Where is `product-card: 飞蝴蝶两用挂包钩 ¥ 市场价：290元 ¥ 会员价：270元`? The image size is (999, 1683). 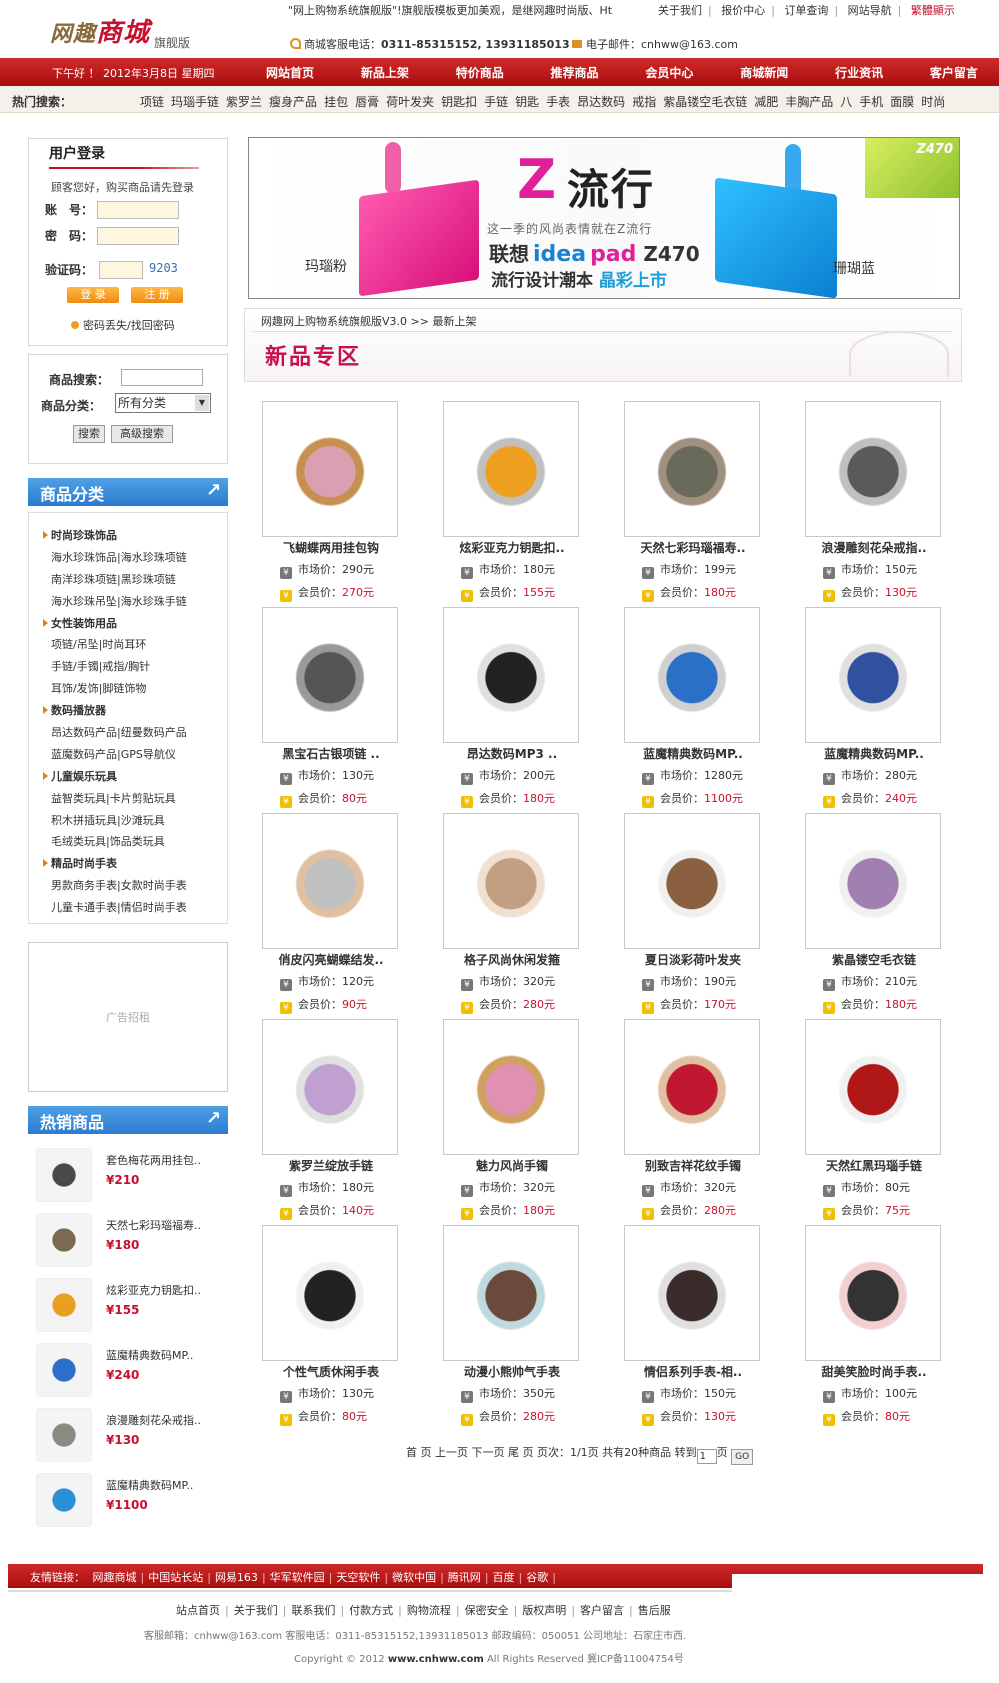 product-card: 飞蝴蝶两用挂包钩 ¥ 市场价：290元 ¥ 会员价：270元 is located at coordinates (328, 501).